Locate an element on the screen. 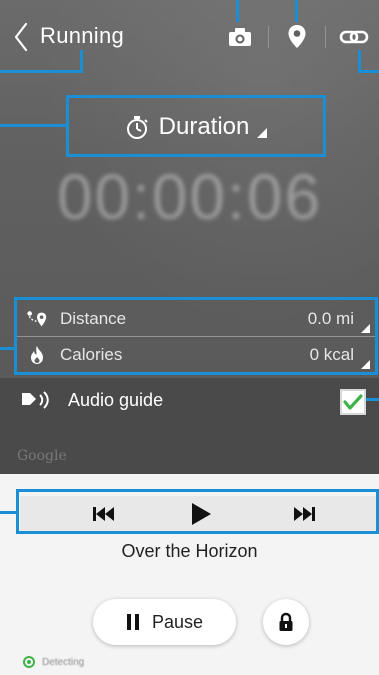  page-title: Running is located at coordinates (82, 35).